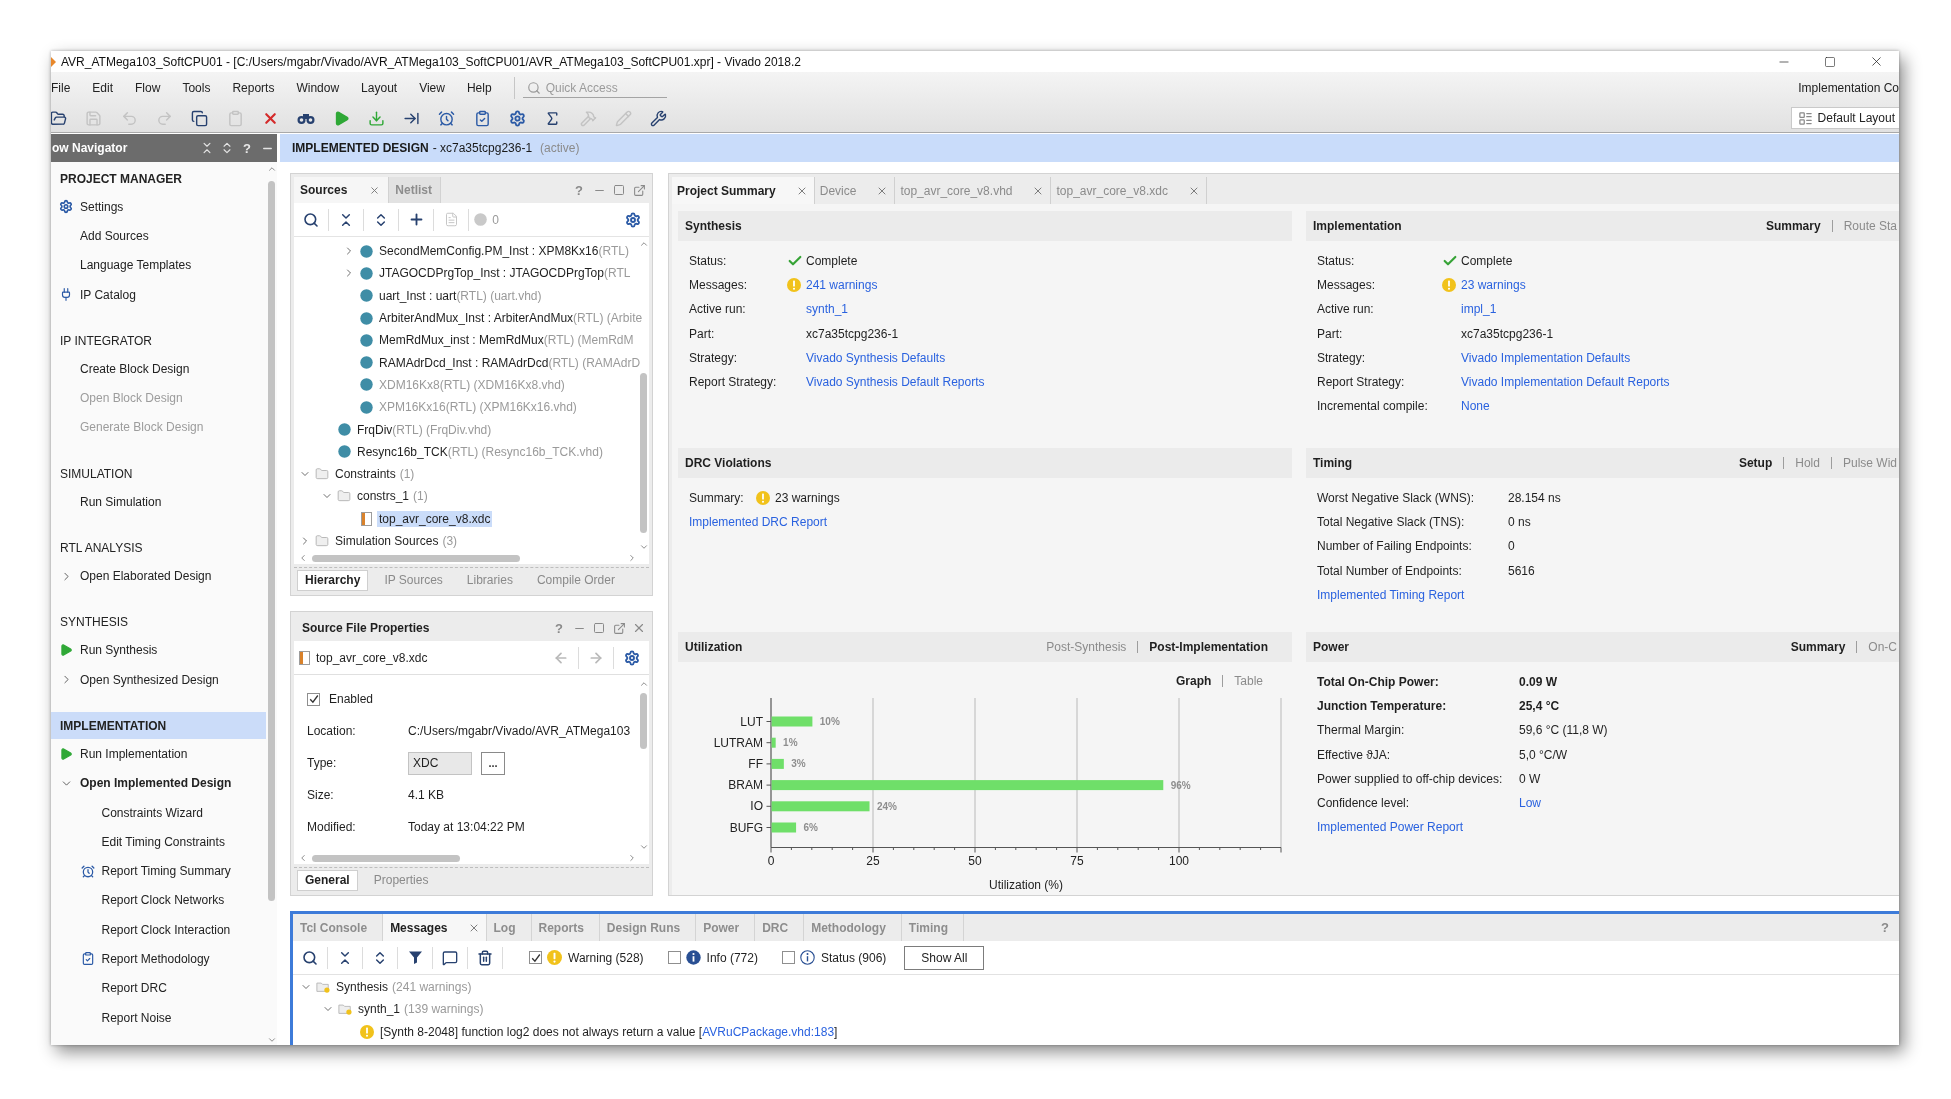 The height and width of the screenshot is (1099, 1951). Describe the element at coordinates (392, 496) in the screenshot. I see `tree-item: constrs_1 (1)` at that location.